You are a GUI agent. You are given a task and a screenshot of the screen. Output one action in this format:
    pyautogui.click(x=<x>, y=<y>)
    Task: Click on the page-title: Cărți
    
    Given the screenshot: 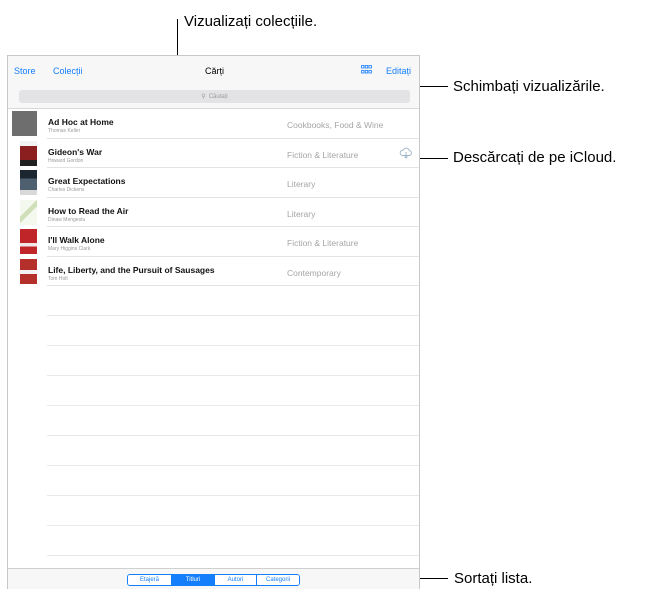 What is the action you would take?
    pyautogui.click(x=214, y=71)
    